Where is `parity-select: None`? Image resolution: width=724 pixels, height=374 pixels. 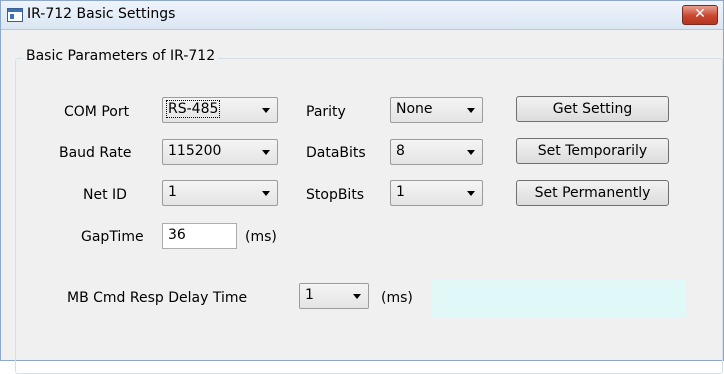 parity-select: None is located at coordinates (436, 110).